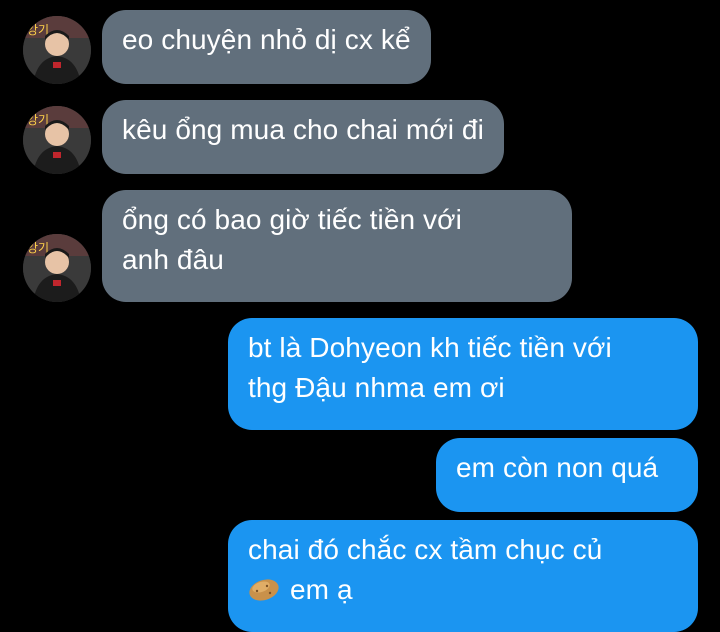 The width and height of the screenshot is (720, 632). I want to click on incoming-message-bubble: kêu ổng mua cho chai mới đi, so click(303, 137).